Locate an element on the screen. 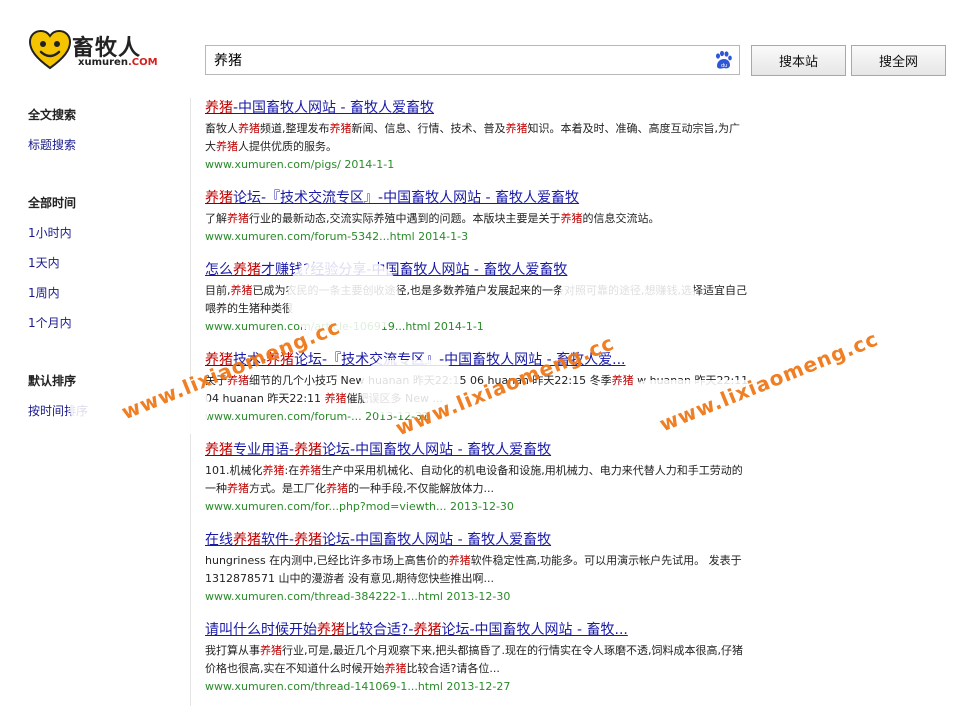 The height and width of the screenshot is (710, 967). result-title-link: 在线养猪软件-养猪论坛-中国畜牧人网站 - 畜牧人爱畜牧 is located at coordinates (477, 540).